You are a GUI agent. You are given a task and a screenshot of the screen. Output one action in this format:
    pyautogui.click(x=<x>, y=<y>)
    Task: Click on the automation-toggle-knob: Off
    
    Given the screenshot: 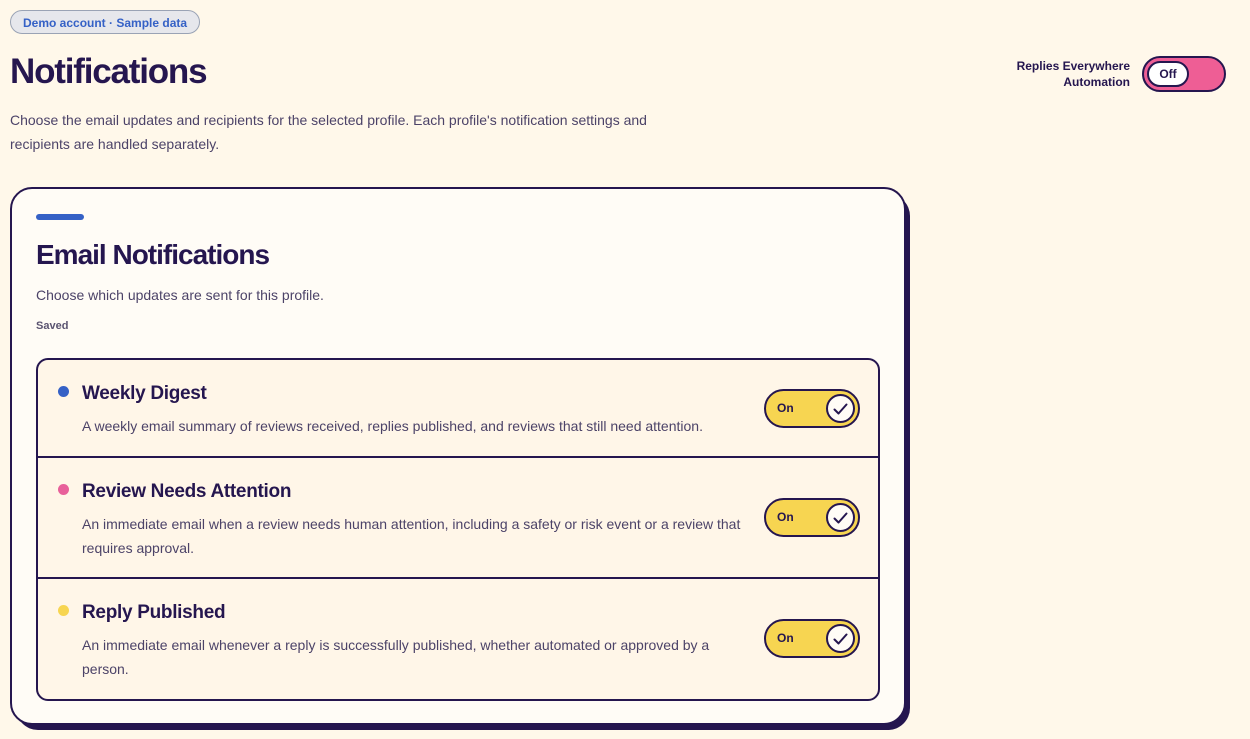 What is the action you would take?
    pyautogui.click(x=1168, y=74)
    